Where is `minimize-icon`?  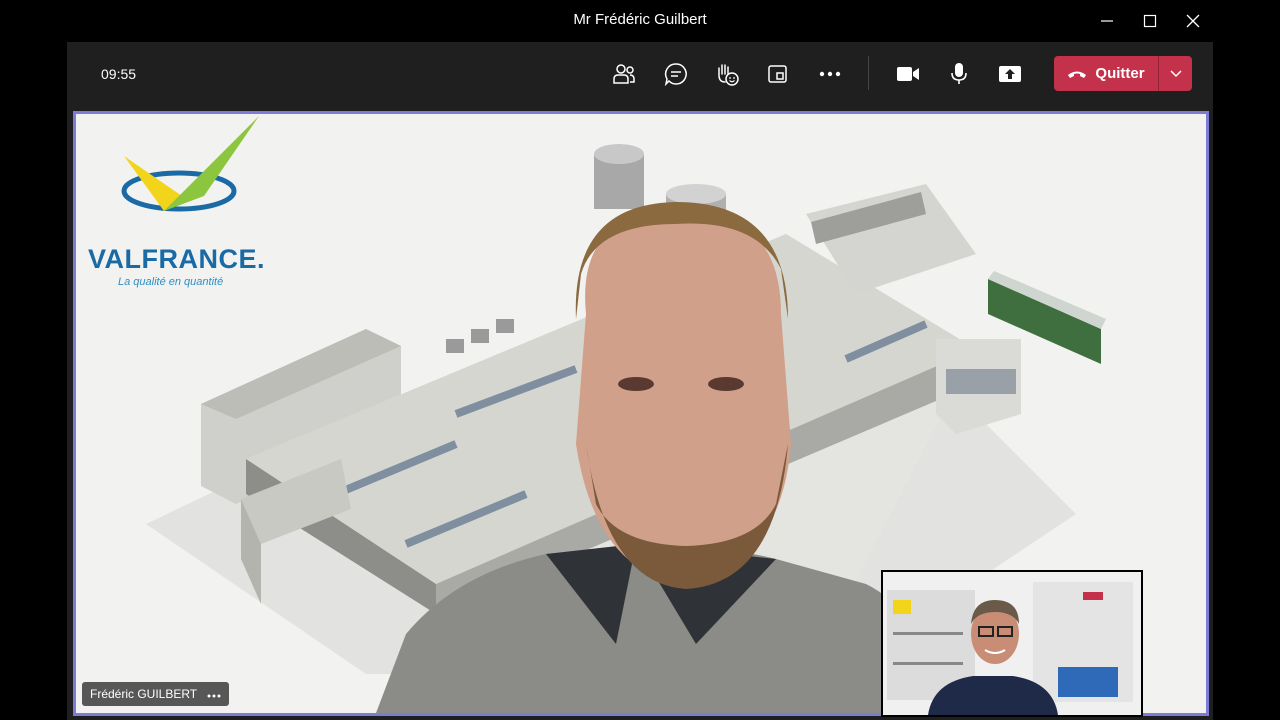
minimize-icon is located at coordinates (1107, 21).